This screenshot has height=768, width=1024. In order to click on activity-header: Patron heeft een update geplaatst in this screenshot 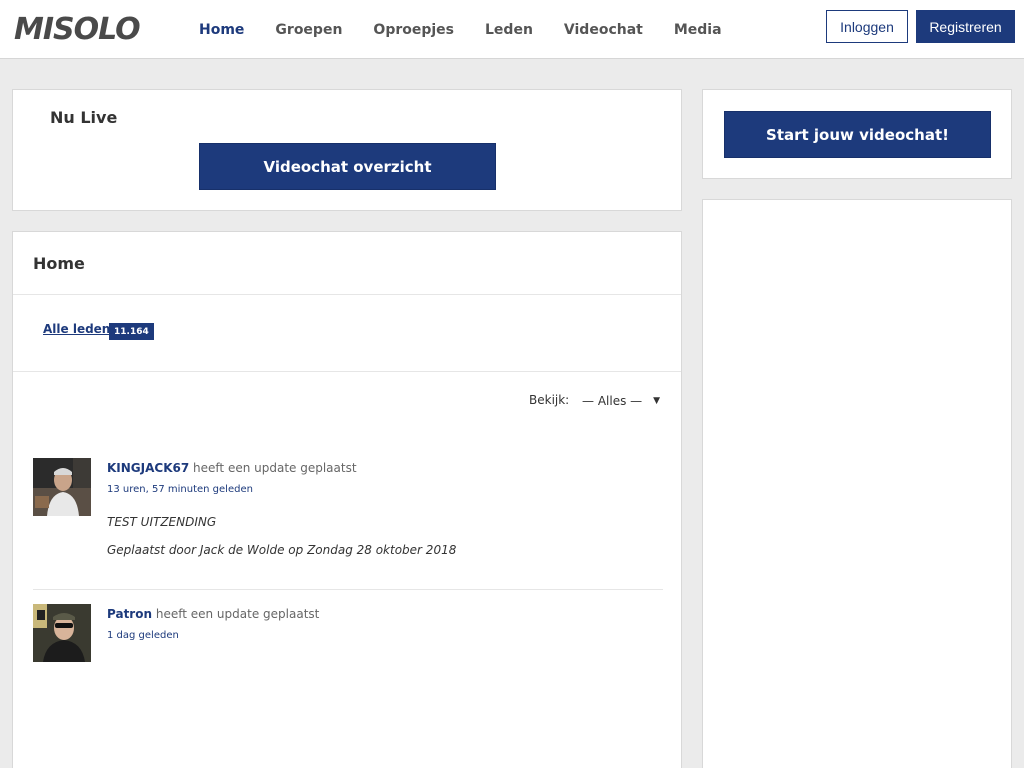, I will do `click(213, 614)`.